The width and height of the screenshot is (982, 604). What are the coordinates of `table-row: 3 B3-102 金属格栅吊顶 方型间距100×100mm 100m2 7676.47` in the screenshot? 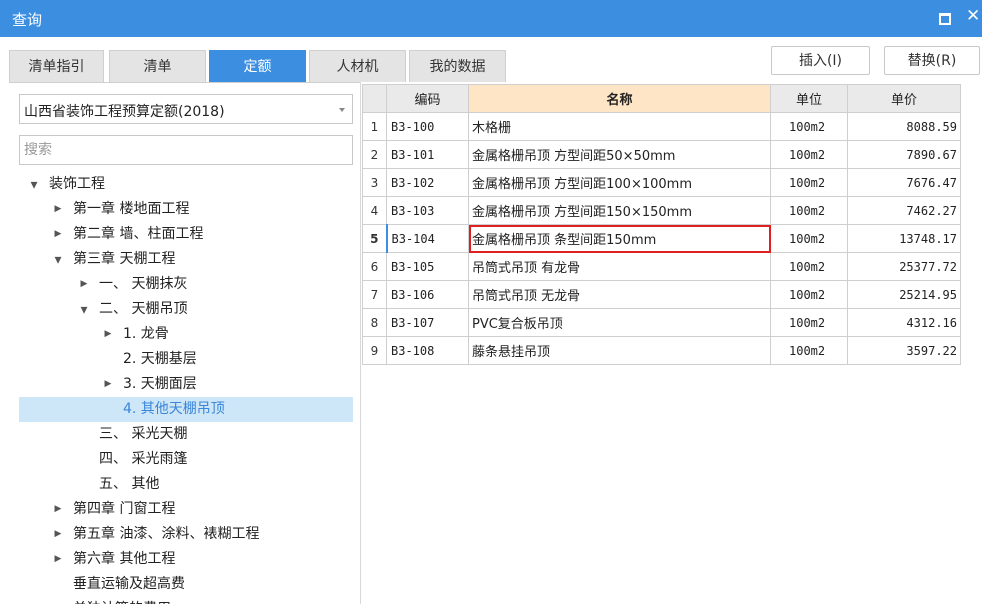 It's located at (661, 182).